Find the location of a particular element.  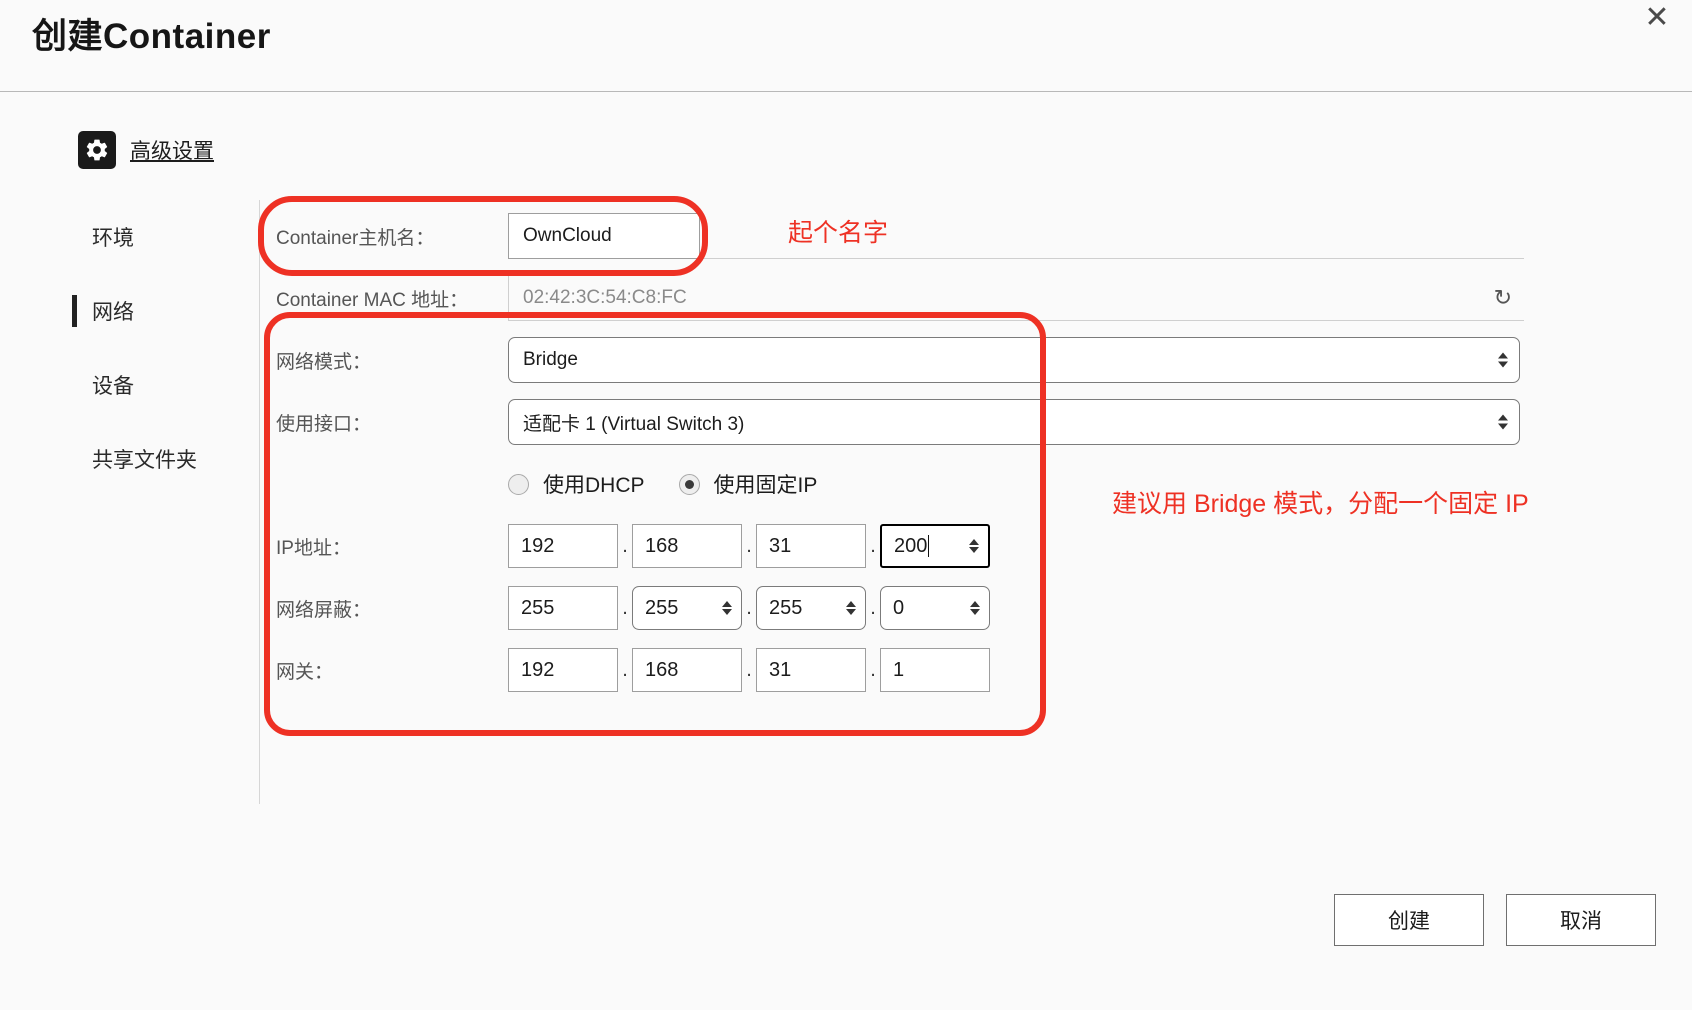

hostname-label: Container主机名： is located at coordinates (355, 238).